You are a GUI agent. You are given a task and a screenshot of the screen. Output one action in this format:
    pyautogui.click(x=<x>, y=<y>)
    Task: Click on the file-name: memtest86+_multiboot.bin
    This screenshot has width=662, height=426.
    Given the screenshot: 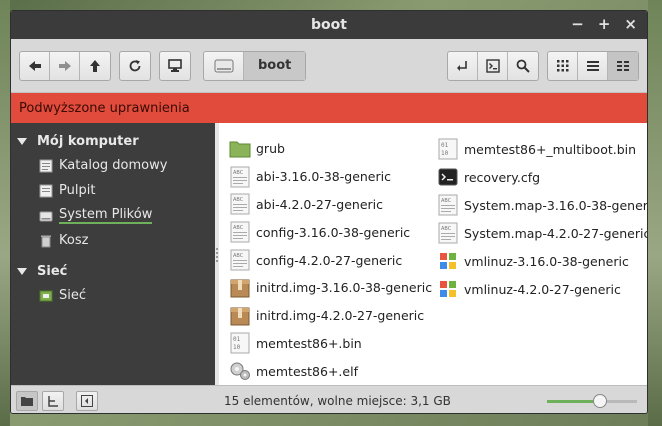 What is the action you would take?
    pyautogui.click(x=550, y=149)
    